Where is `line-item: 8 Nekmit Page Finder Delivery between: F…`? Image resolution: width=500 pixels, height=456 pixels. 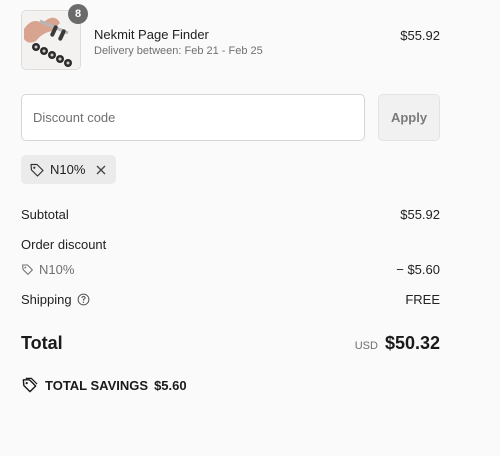
line-item: 8 Nekmit Page Finder Delivery between: F… is located at coordinates (230, 37).